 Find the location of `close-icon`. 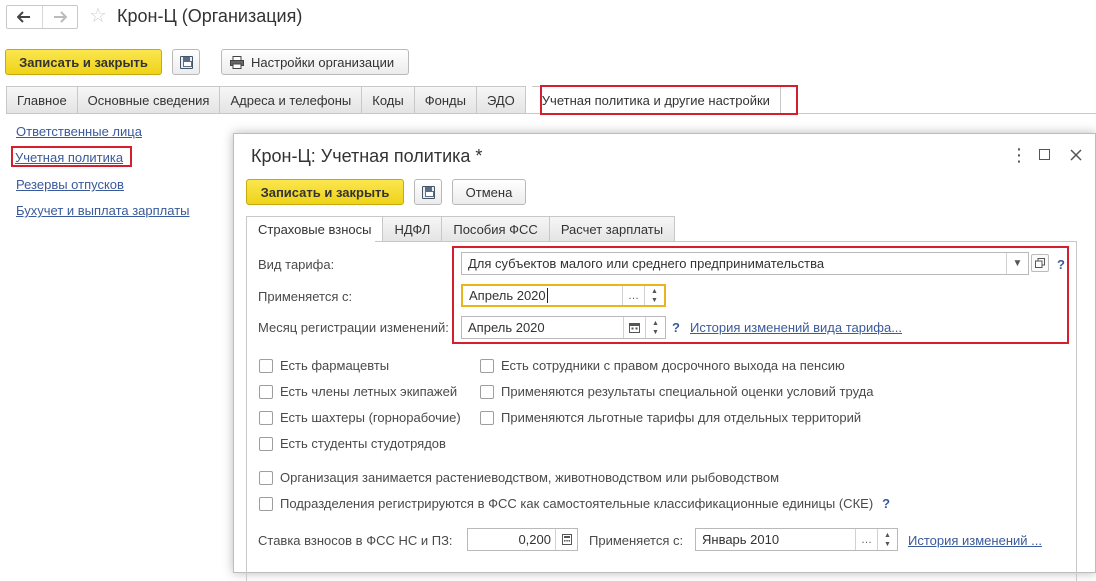

close-icon is located at coordinates (1076, 155).